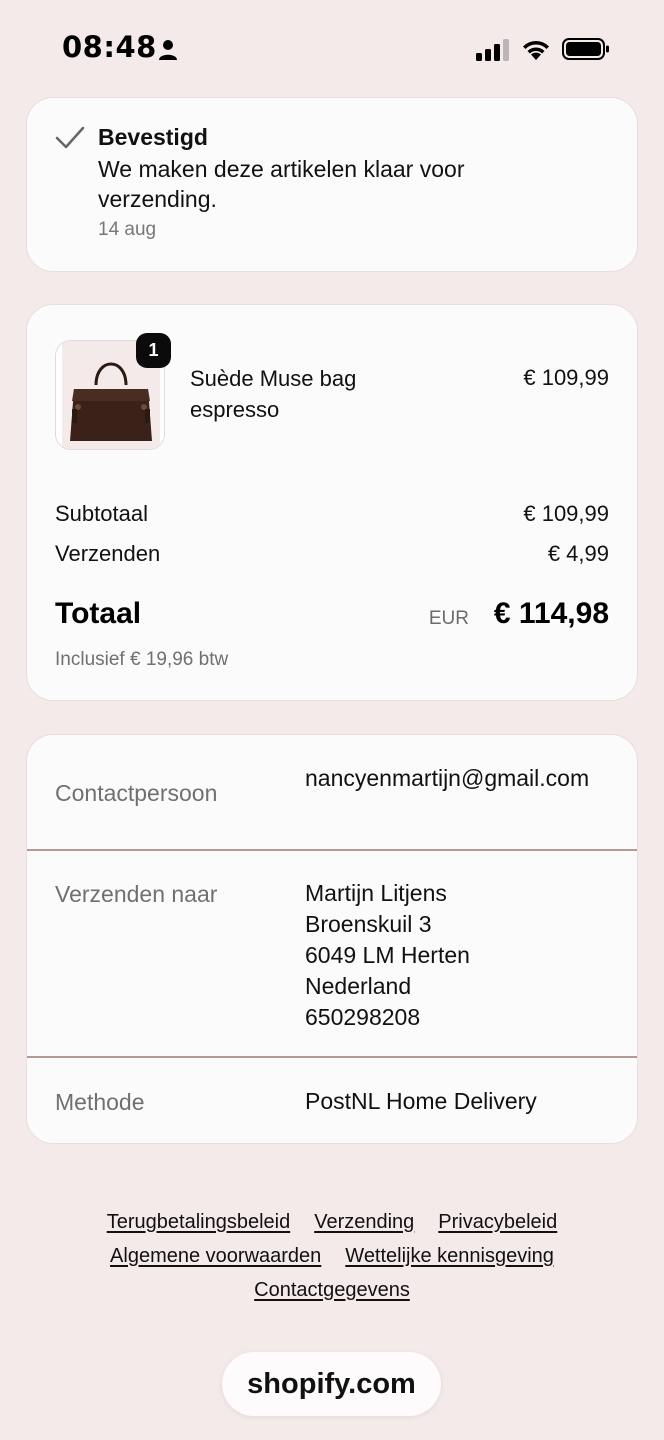 The image size is (664, 1440). I want to click on shipping-policy-link: Verzending, so click(364, 1222).